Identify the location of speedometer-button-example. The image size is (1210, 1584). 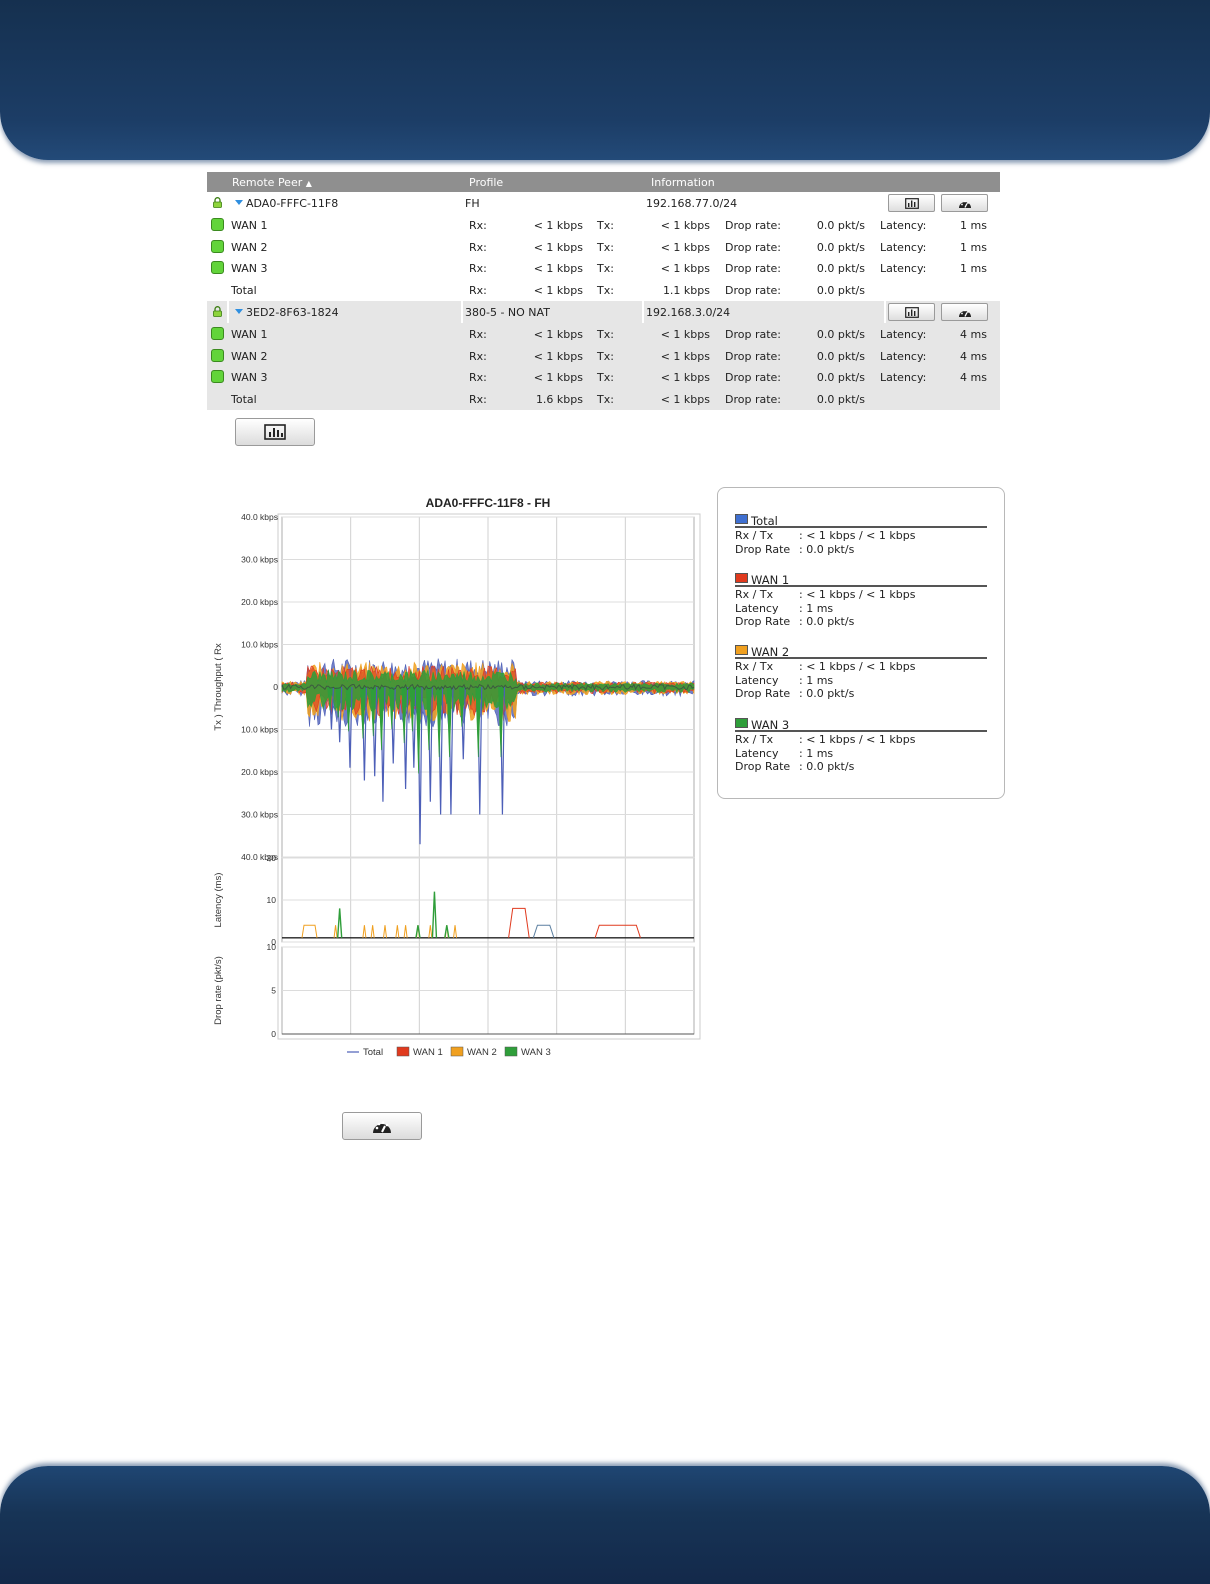
(382, 1126).